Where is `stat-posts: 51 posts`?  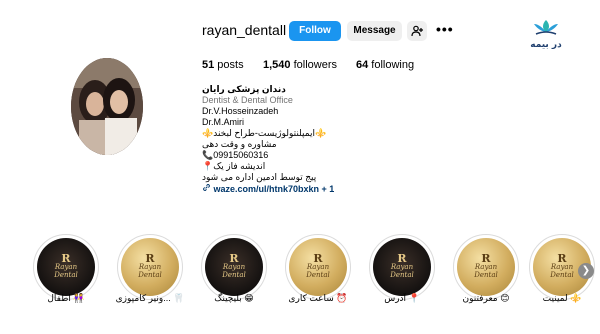 stat-posts: 51 posts is located at coordinates (223, 65).